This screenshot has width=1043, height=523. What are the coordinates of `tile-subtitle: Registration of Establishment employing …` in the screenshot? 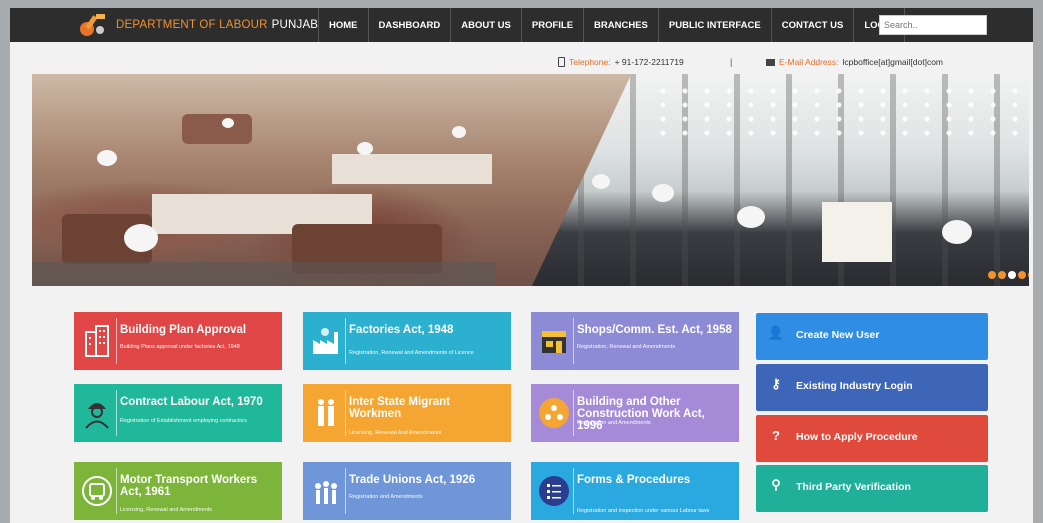 It's located at (183, 421).